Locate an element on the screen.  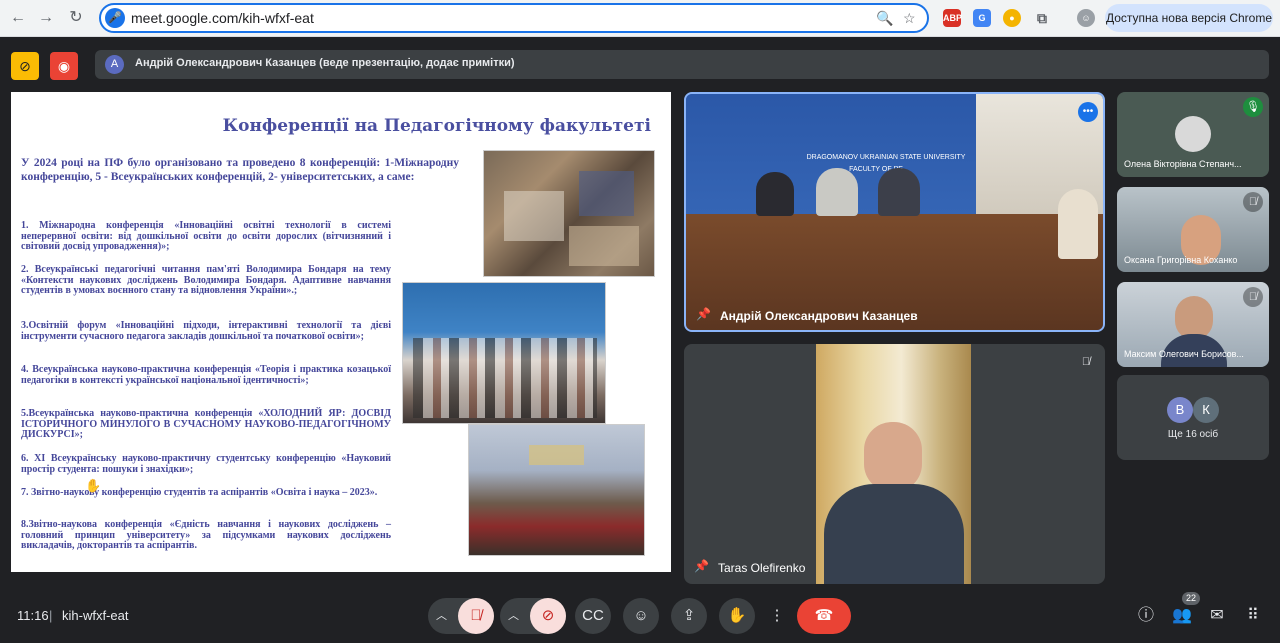
stop-presenting-icon: ⊘ is located at coordinates (25, 66).